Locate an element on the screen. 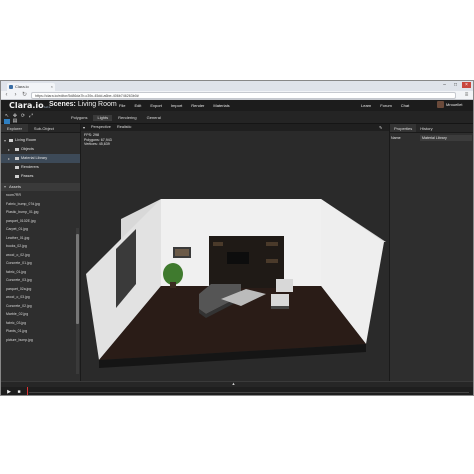  assets-label: Assets is located at coordinates (15, 186).